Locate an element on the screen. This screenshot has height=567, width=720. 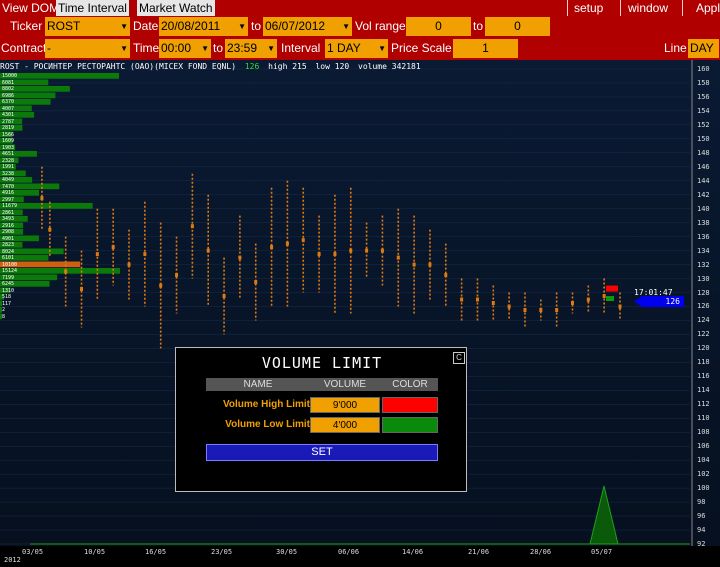
volume-profile-label: 8802 is located at coordinates (8, 89).